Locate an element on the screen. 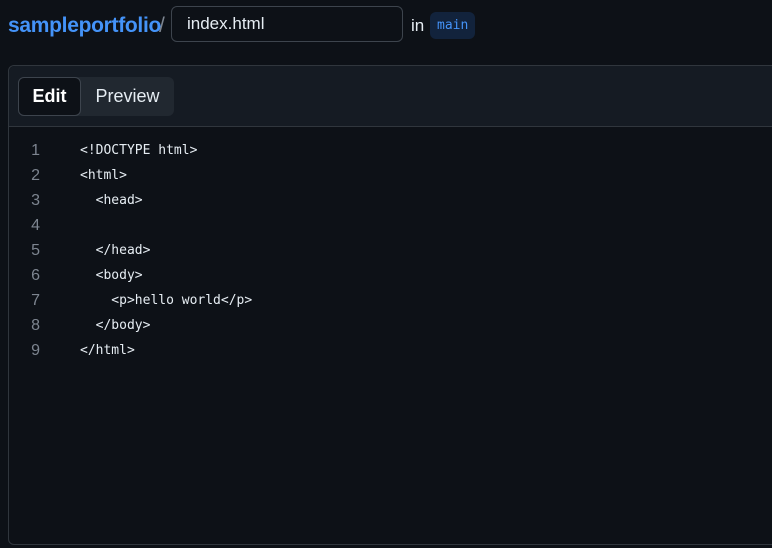  repo-link: sampleportfolio is located at coordinates (84, 26).